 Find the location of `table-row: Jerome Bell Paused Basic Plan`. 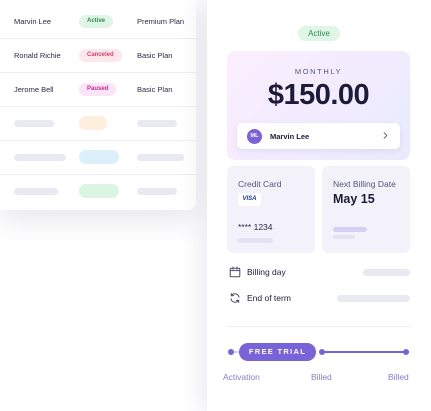

table-row: Jerome Bell Paused Basic Plan is located at coordinates (98, 89).